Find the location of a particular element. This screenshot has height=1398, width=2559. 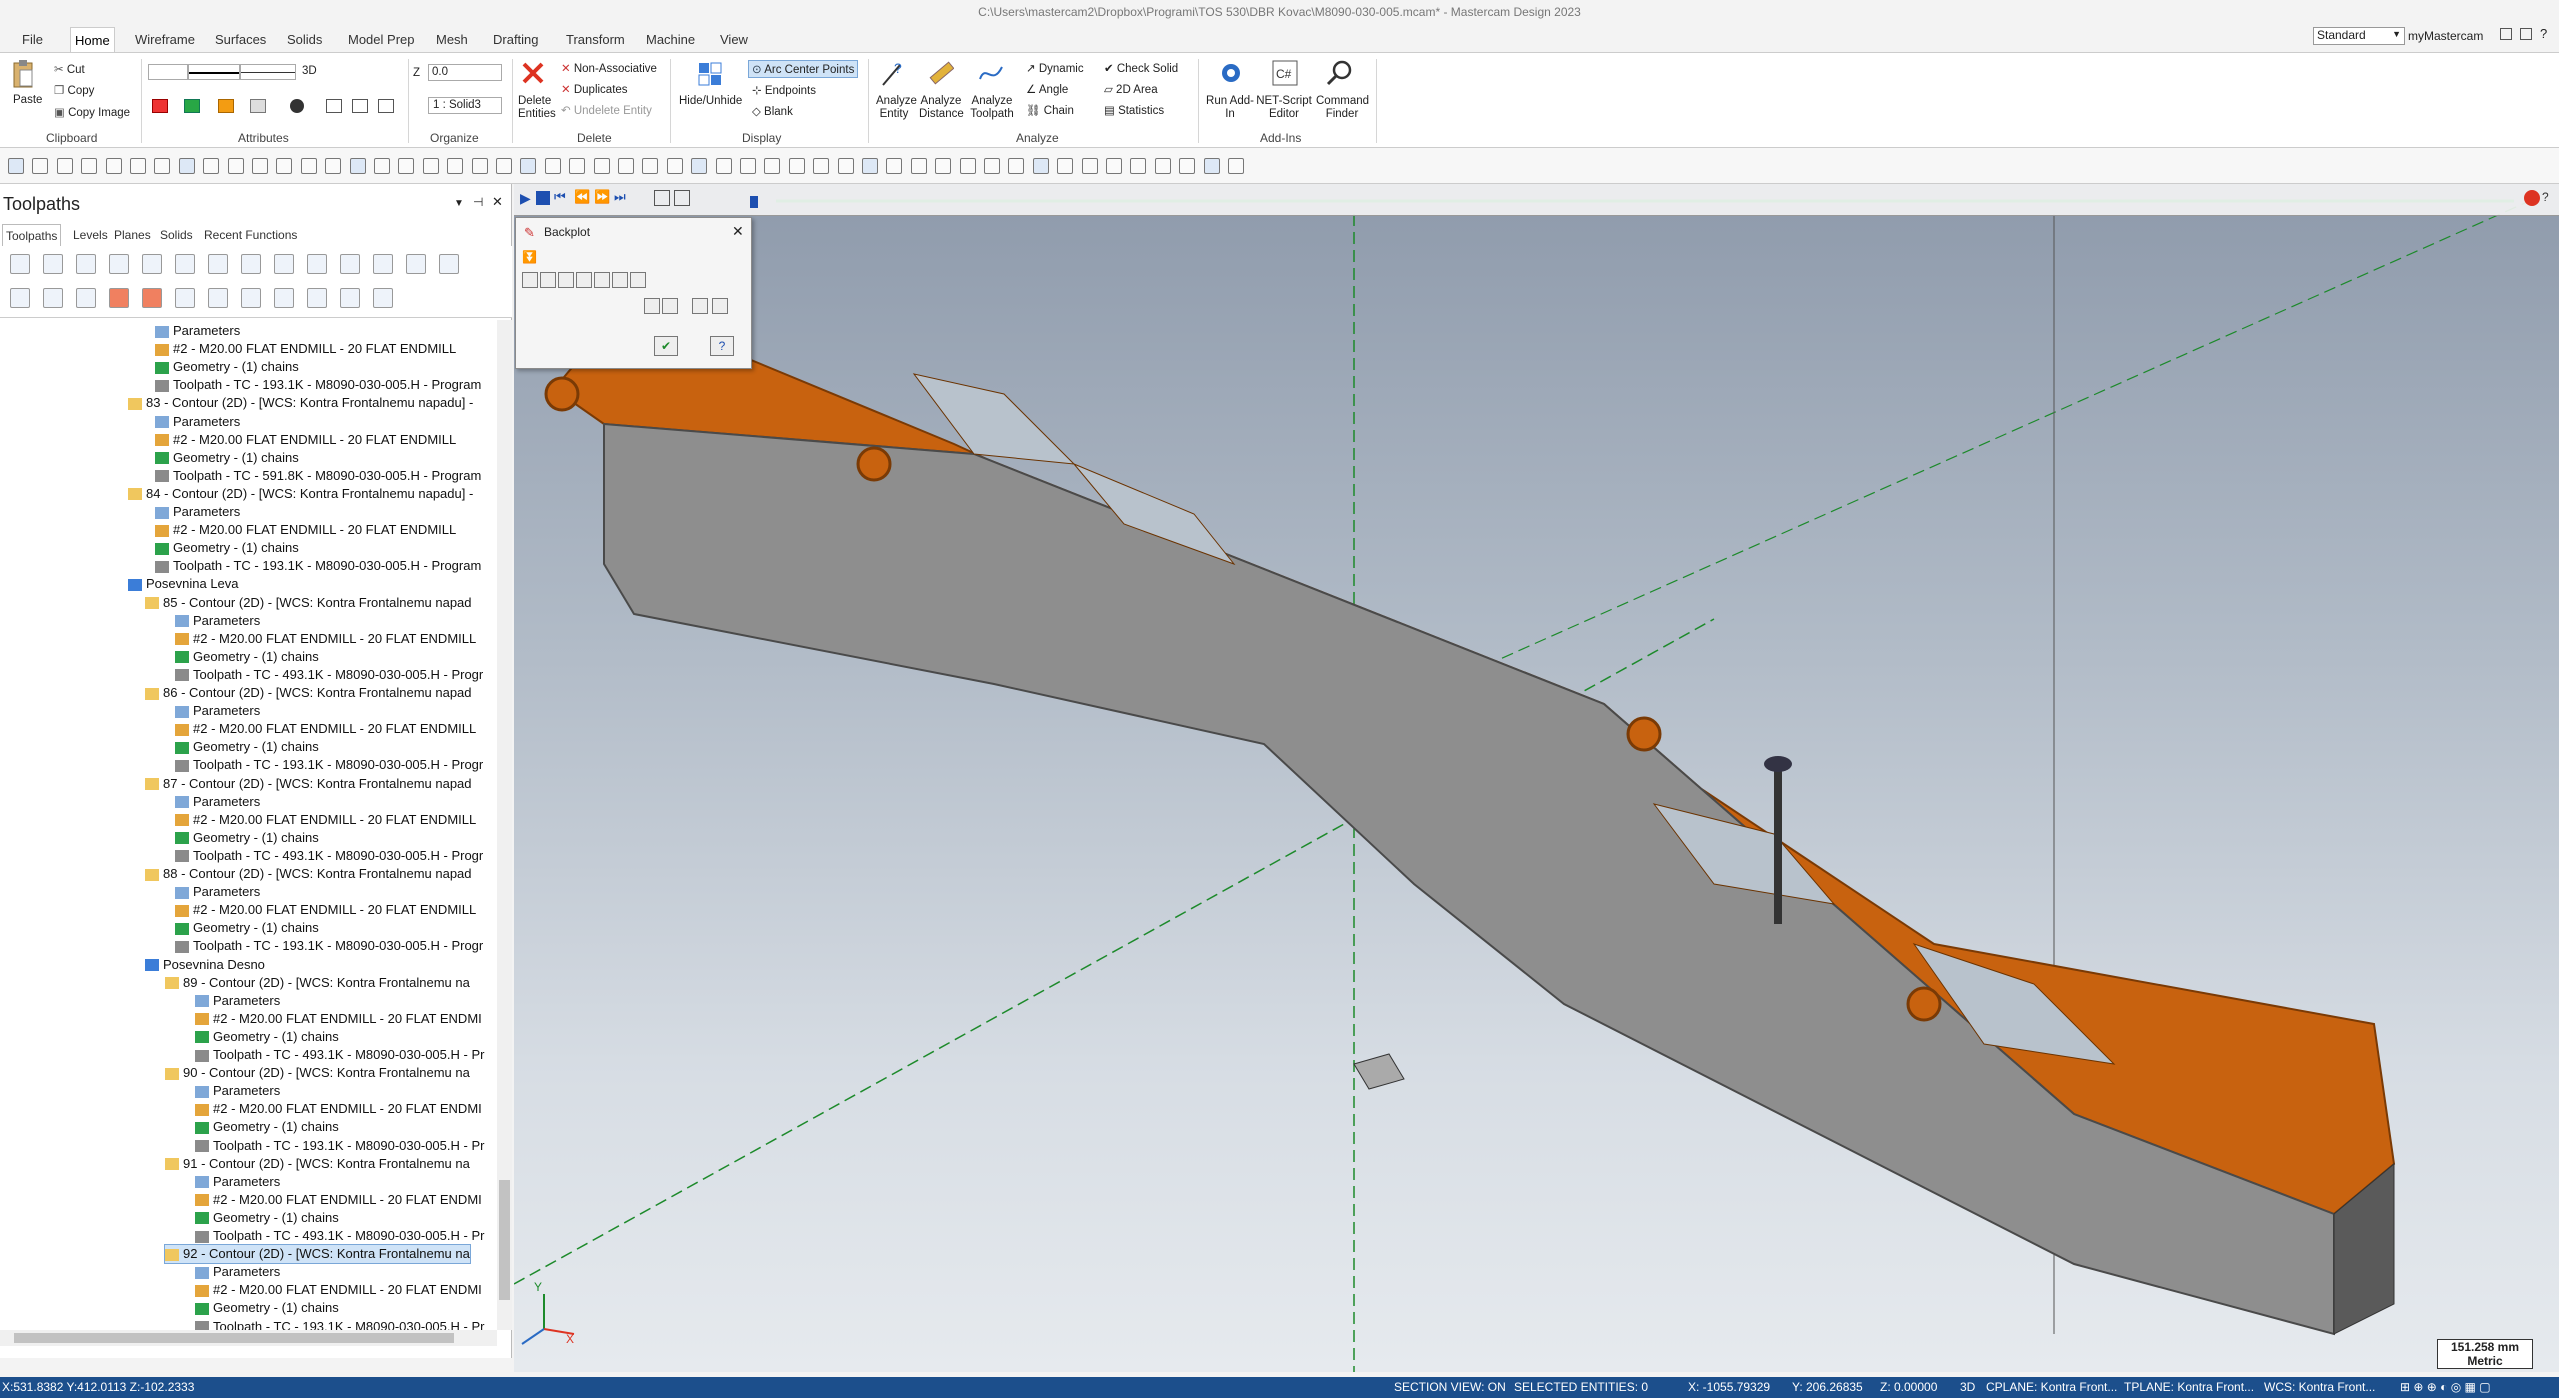

chamfer-solid-icon is located at coordinates (845, 166).